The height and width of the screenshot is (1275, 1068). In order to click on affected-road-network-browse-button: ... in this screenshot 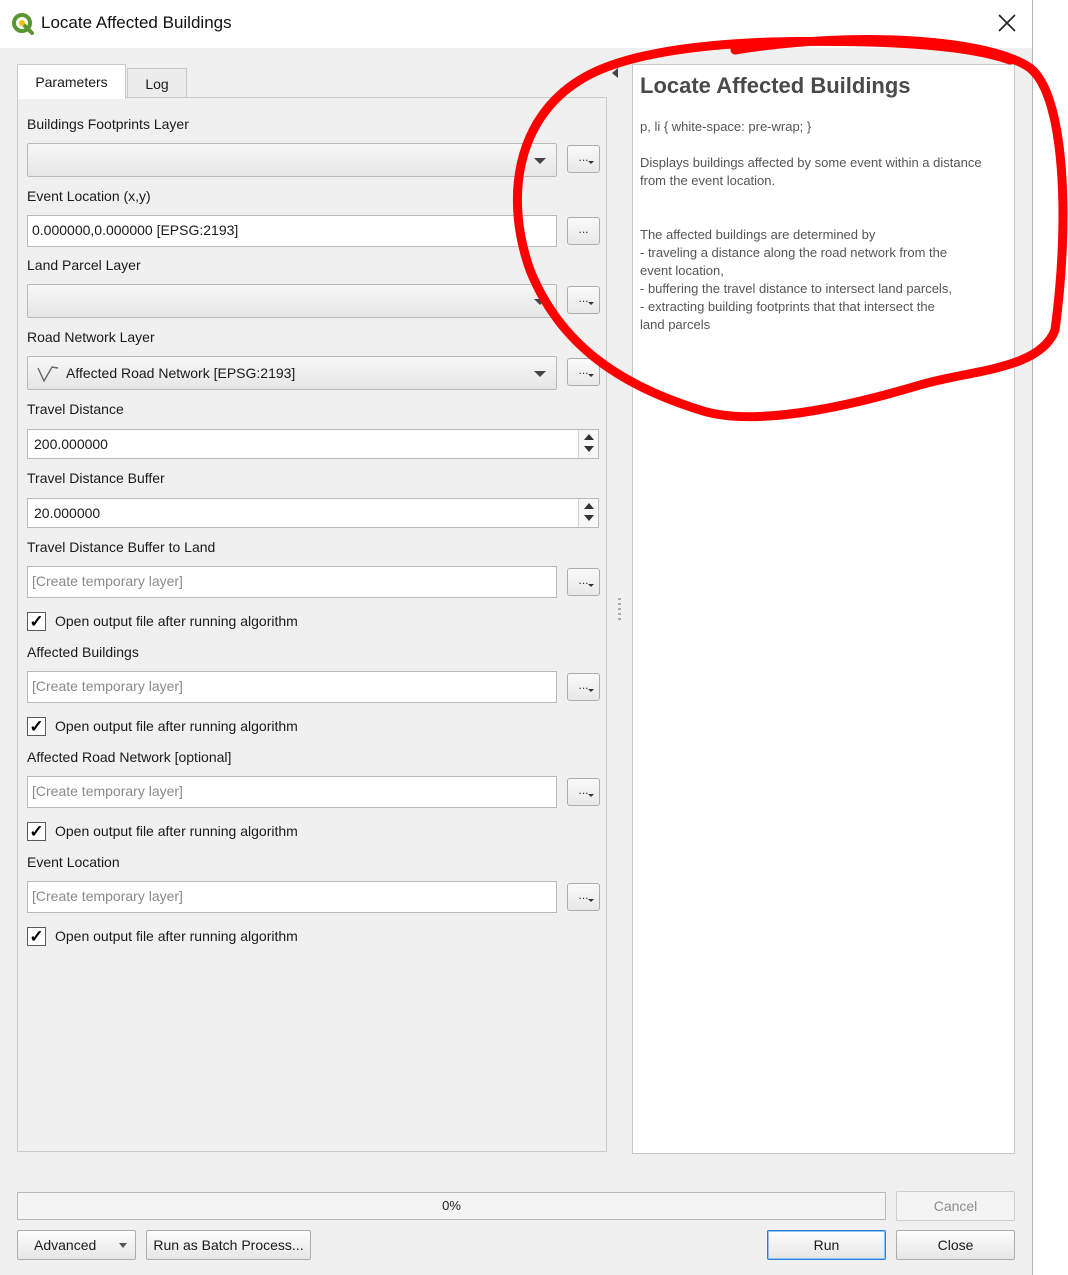, I will do `click(583, 792)`.